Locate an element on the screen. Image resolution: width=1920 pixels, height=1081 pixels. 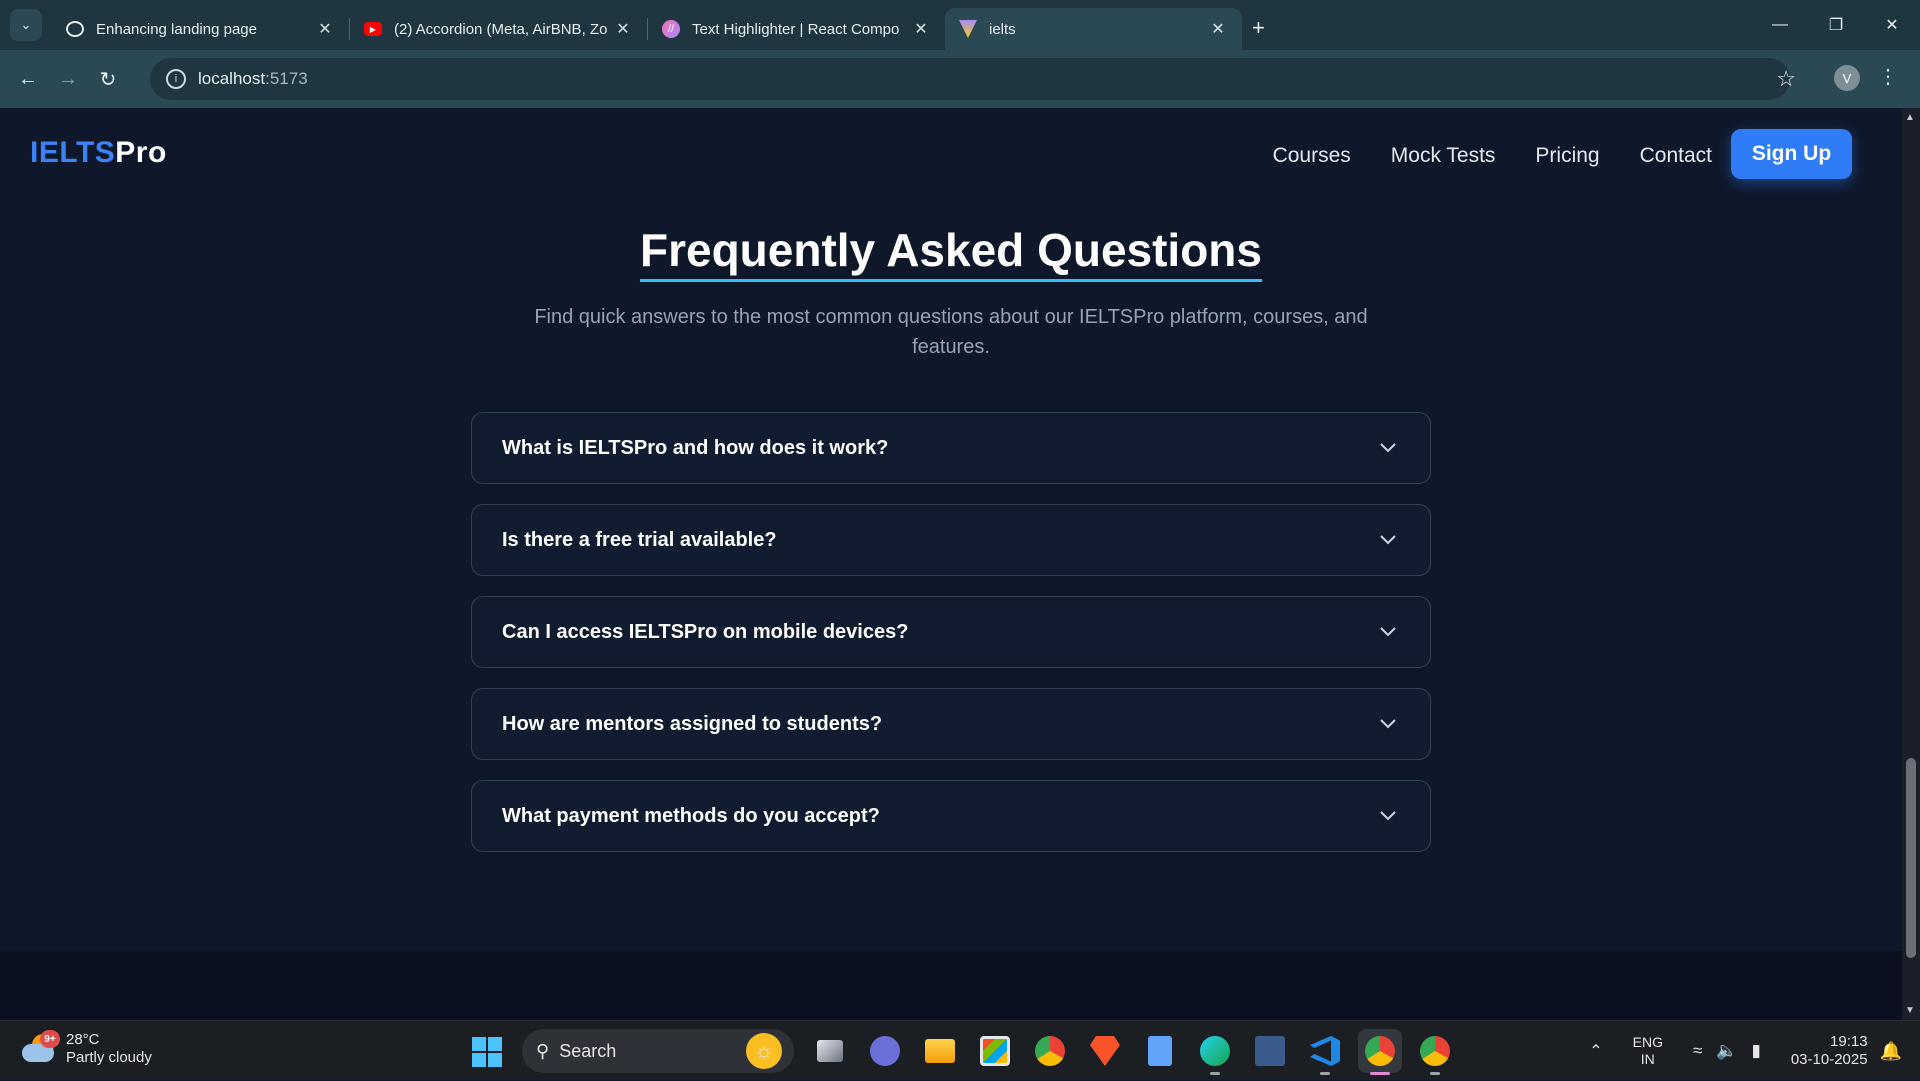
search-highlight-sun-icon: ☼ is located at coordinates (764, 1051).